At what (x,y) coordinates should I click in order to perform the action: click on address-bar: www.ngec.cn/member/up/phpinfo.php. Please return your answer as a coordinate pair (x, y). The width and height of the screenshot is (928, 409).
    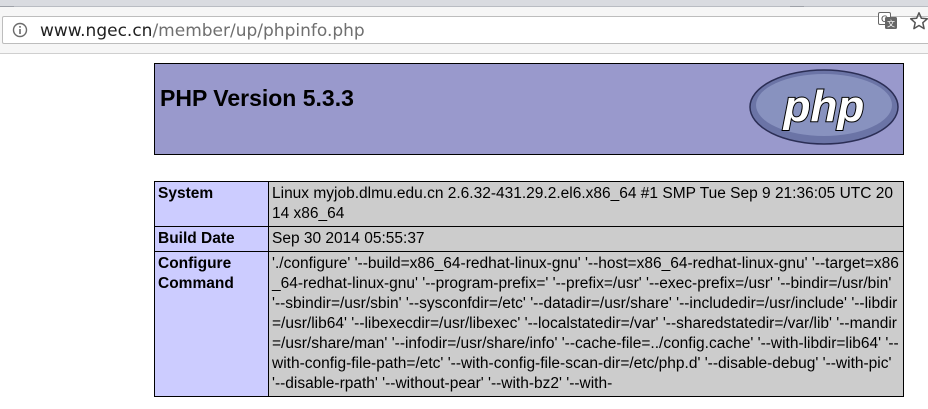
    Looking at the image, I should click on (465, 30).